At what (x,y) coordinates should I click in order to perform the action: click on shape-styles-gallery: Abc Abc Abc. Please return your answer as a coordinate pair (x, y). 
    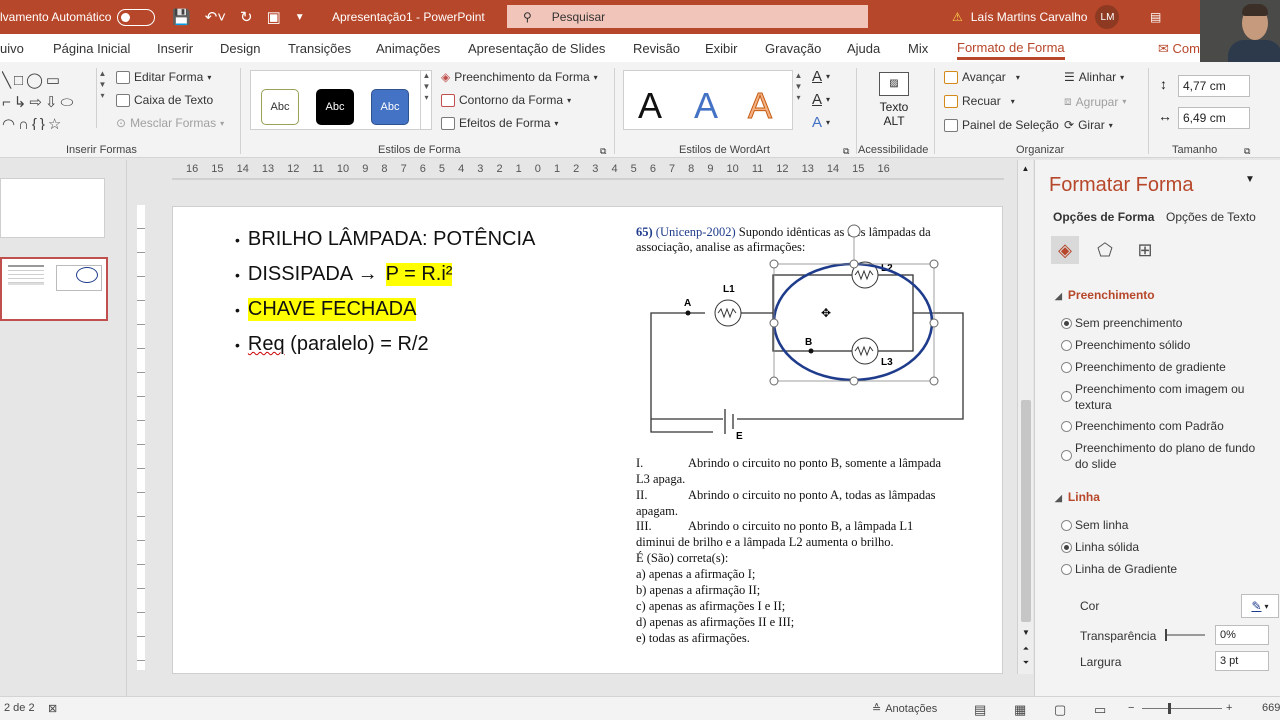
    Looking at the image, I should click on (341, 100).